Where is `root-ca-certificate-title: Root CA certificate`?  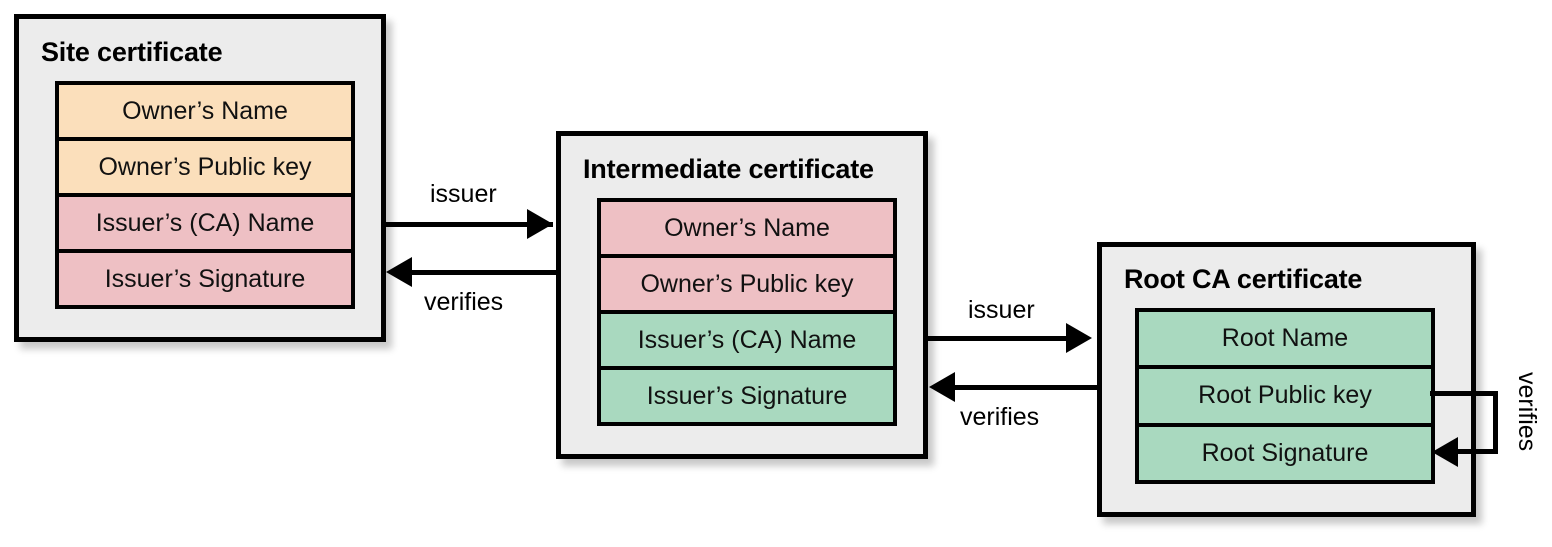
root-ca-certificate-title: Root CA certificate is located at coordinates (1243, 279).